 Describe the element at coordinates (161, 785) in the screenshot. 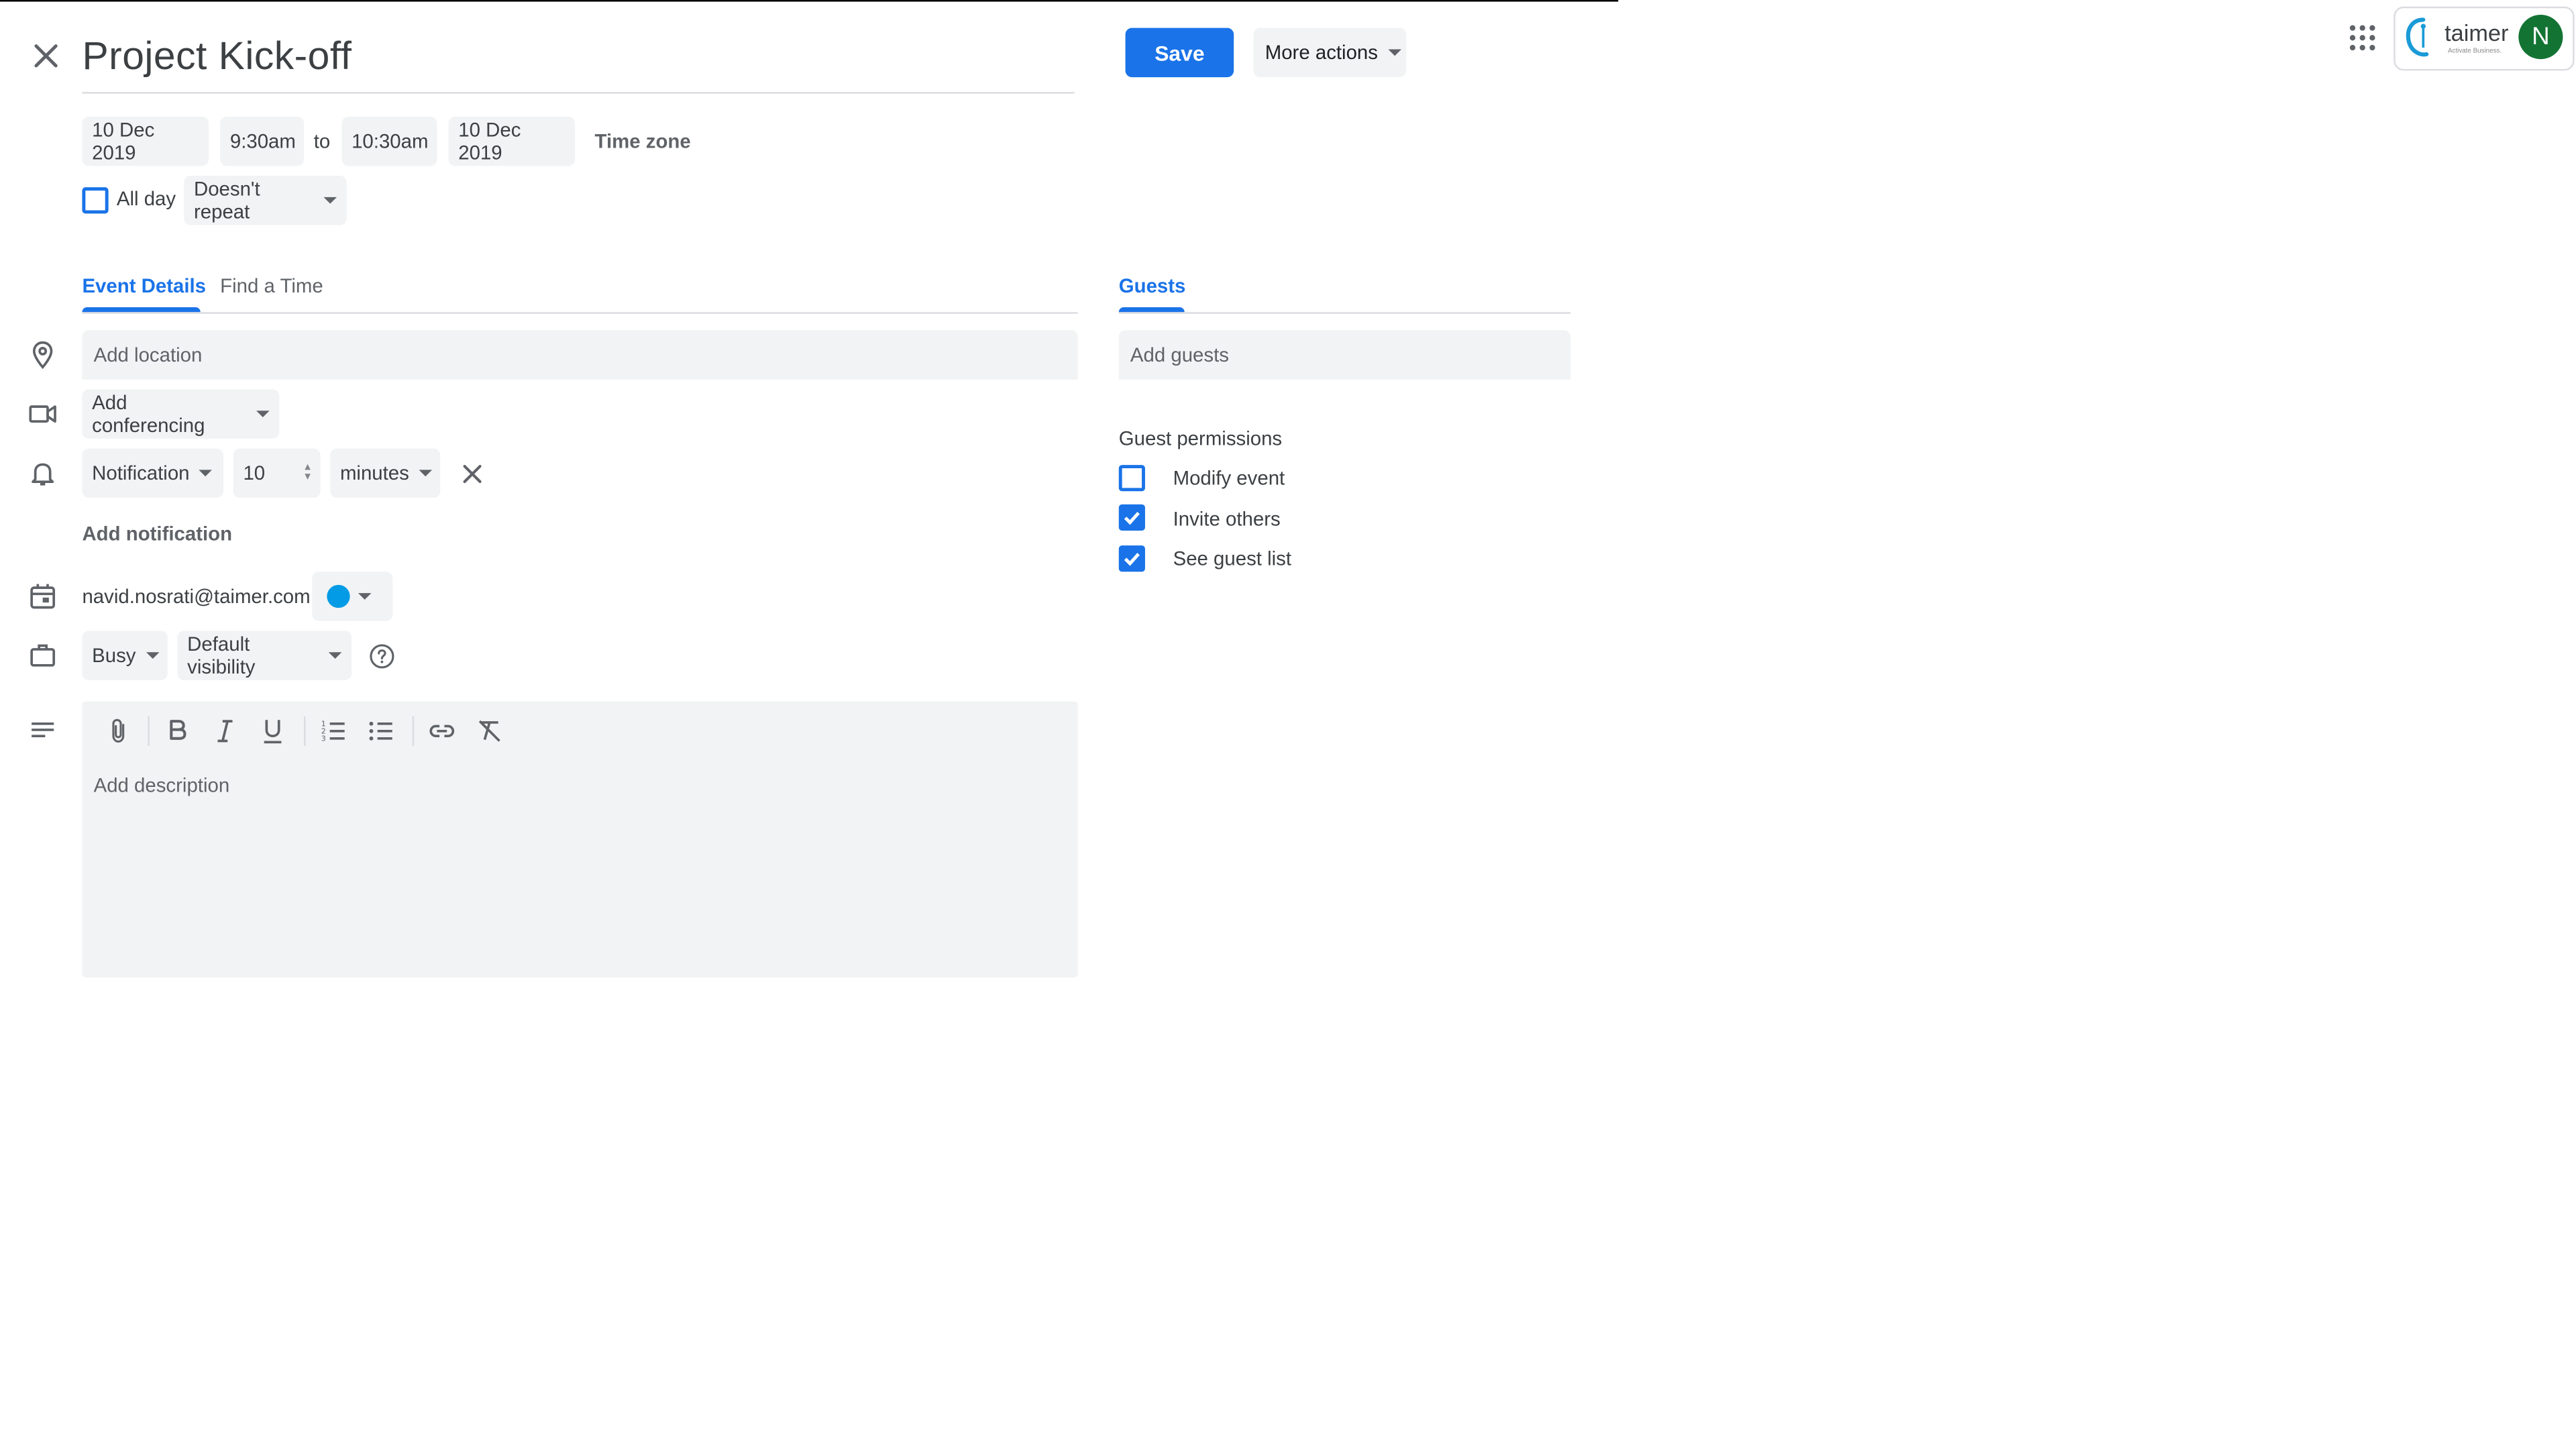

I see `description-placeholder: Add description` at that location.